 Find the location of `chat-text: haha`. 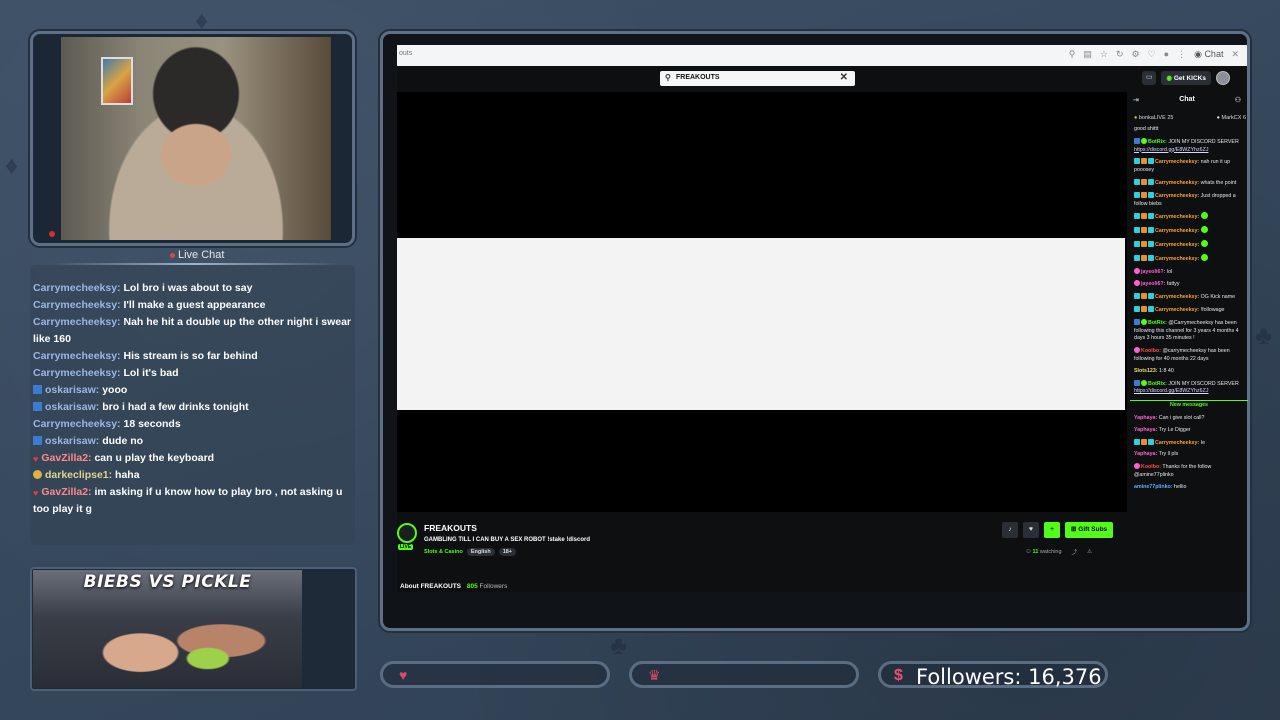

chat-text: haha is located at coordinates (127, 475).